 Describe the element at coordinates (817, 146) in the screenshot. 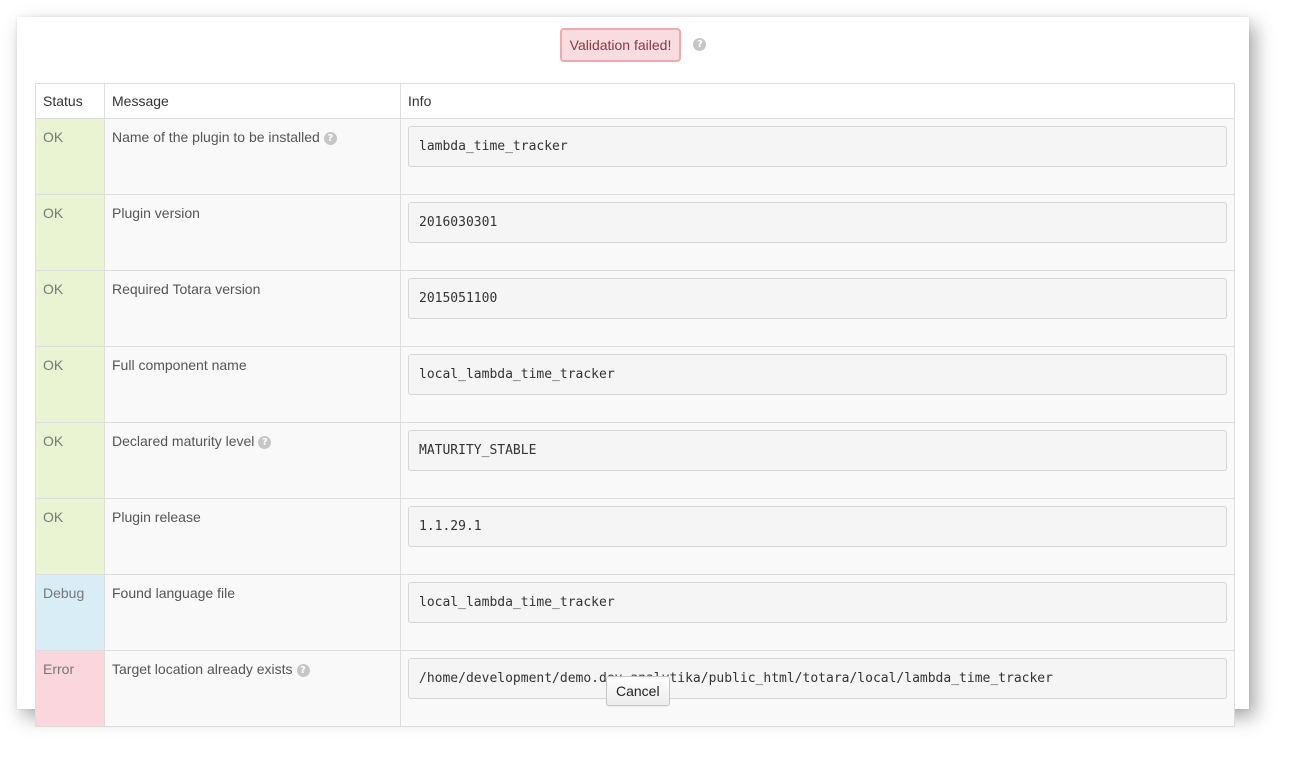

I see `info-value: lambda_time_tracker` at that location.